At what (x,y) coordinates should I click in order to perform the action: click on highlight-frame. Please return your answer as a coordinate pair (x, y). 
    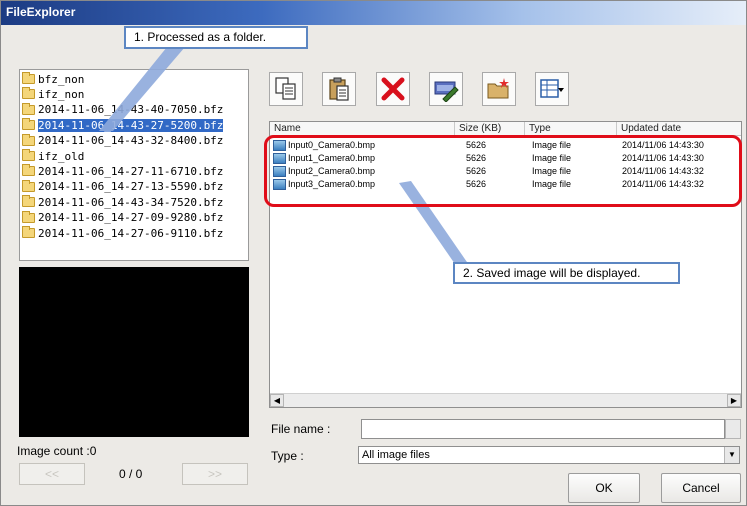
    Looking at the image, I should click on (503, 171).